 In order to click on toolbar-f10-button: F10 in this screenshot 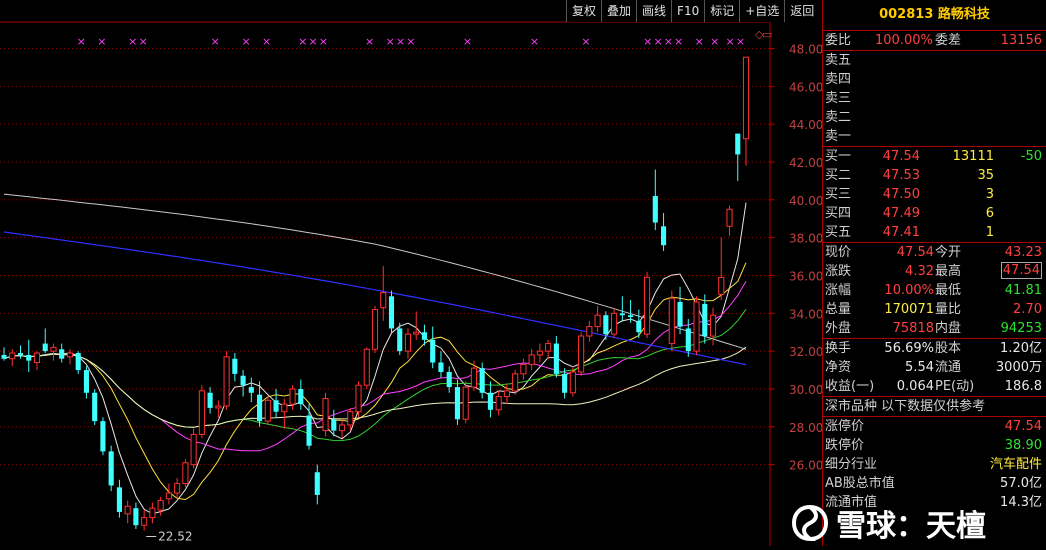, I will do `click(688, 11)`.